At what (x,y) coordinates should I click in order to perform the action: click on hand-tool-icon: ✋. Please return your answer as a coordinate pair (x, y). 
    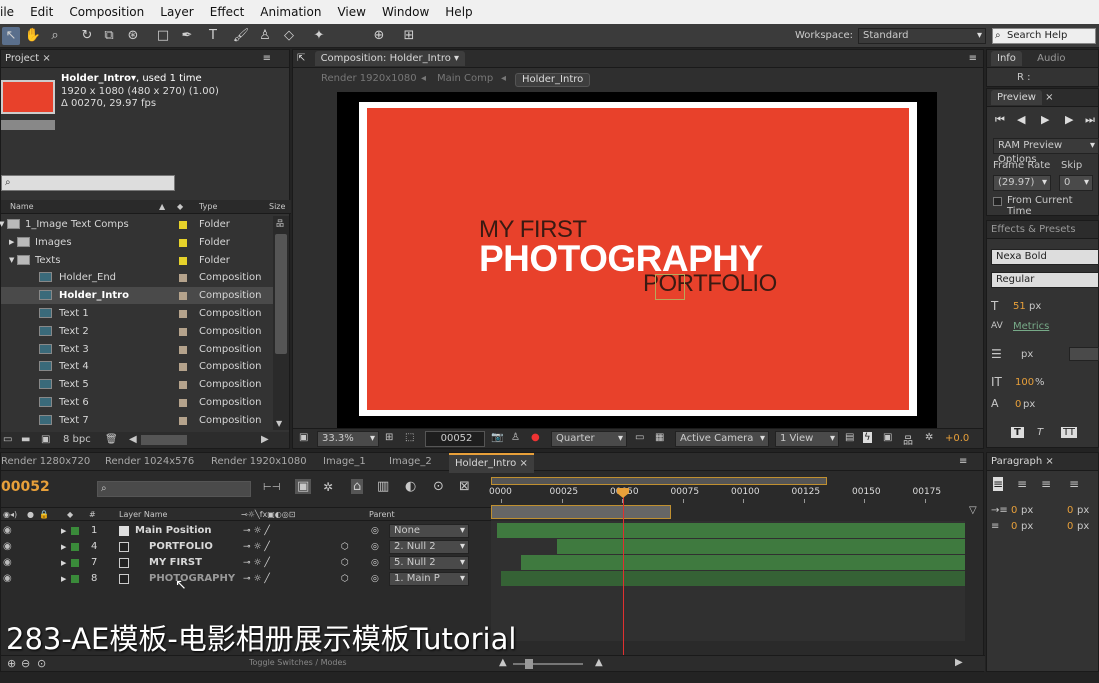
    Looking at the image, I should click on (33, 36).